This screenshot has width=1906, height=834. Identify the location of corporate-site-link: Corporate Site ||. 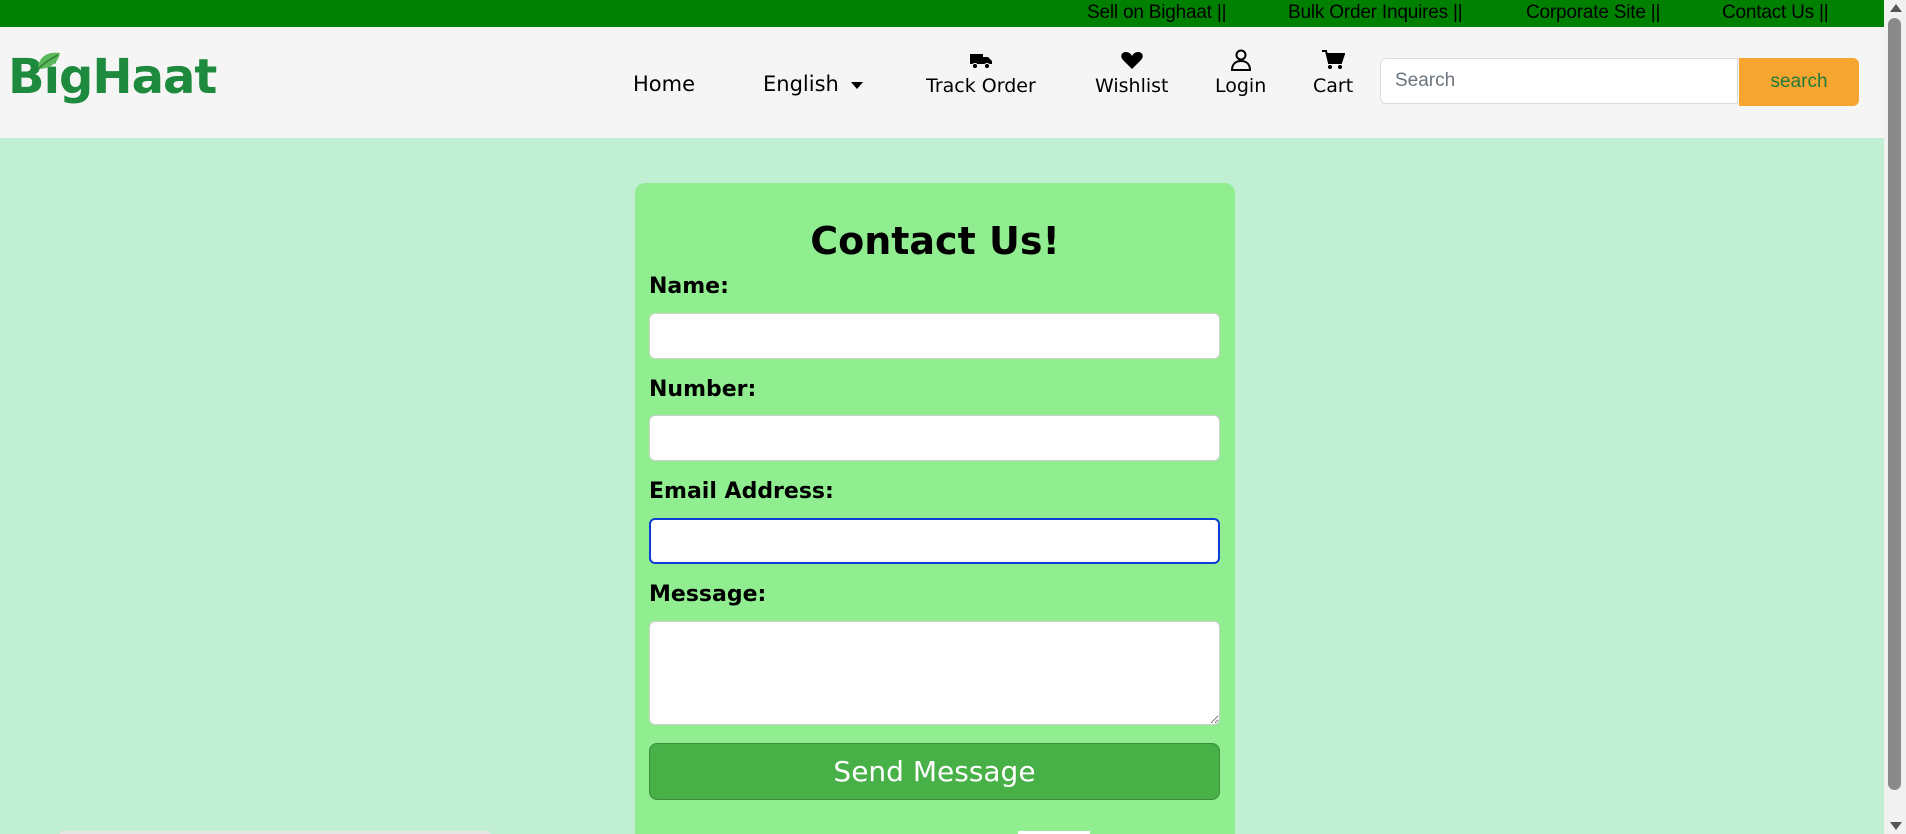
(1593, 13).